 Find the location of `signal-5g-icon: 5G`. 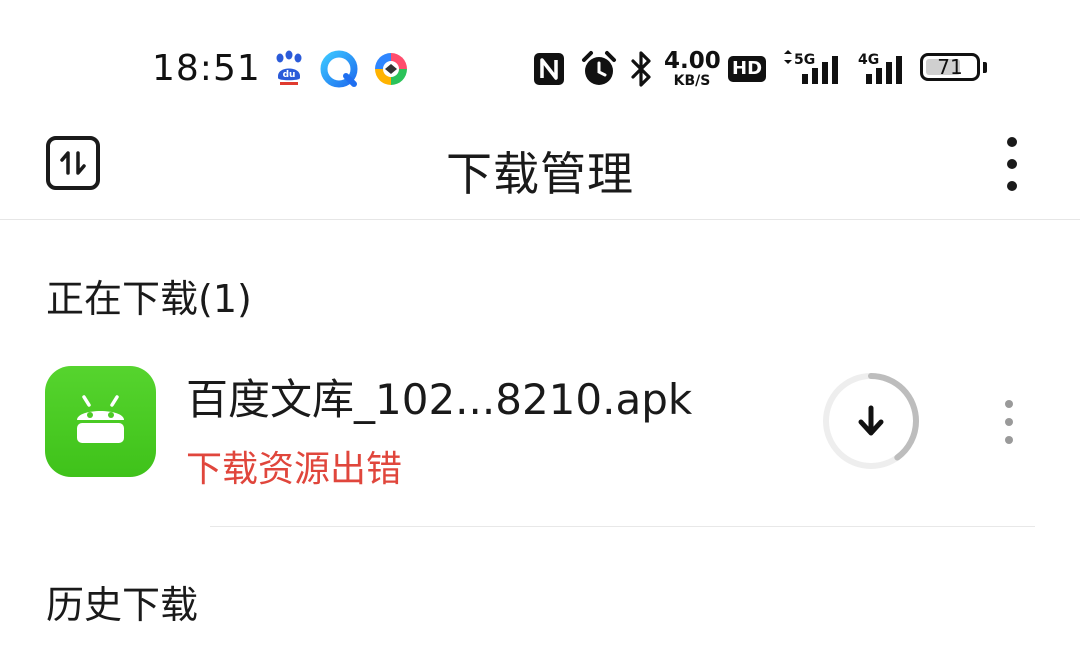

signal-5g-icon: 5G is located at coordinates (813, 69).